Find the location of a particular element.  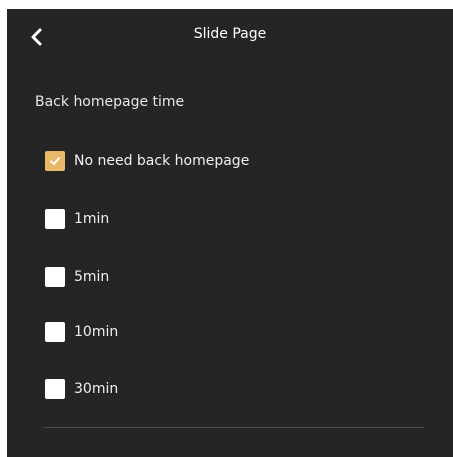

option-30min: 30min is located at coordinates (81, 389).